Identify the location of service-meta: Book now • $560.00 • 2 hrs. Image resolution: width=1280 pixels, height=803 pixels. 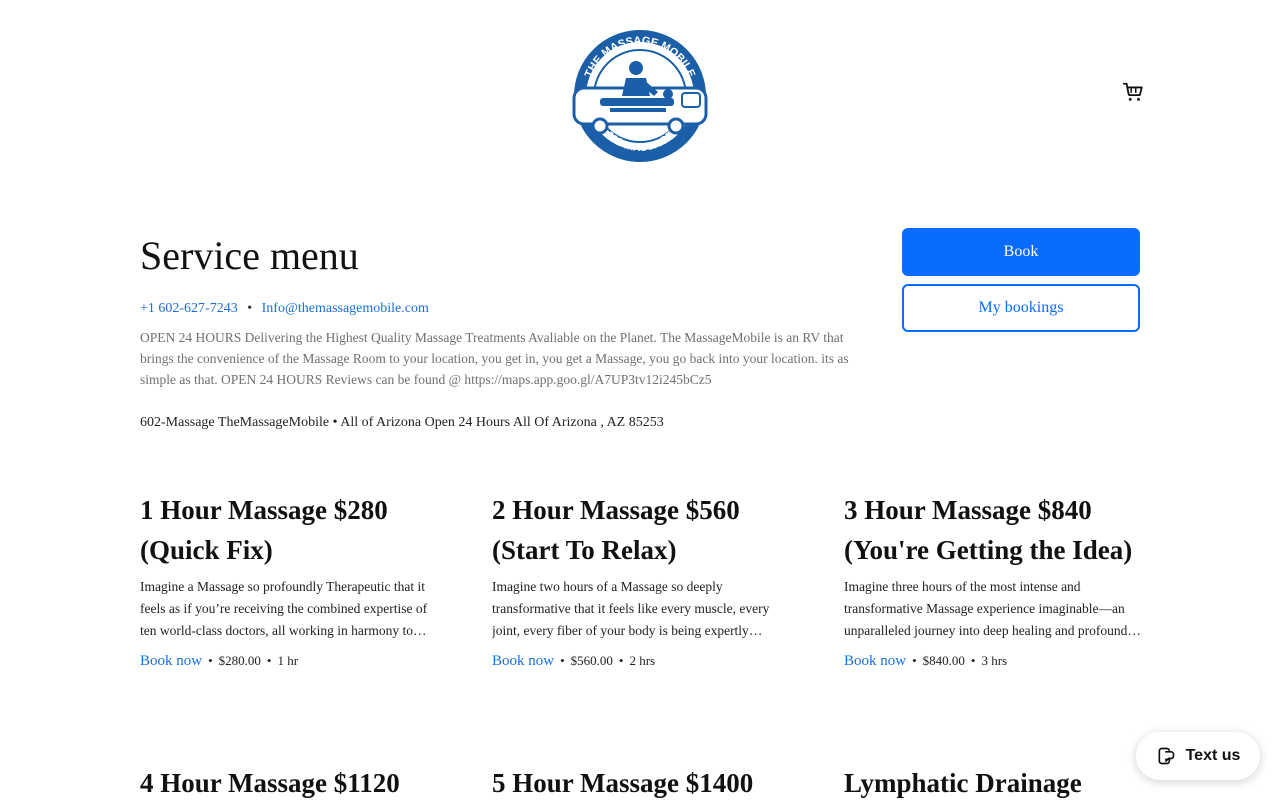
(574, 661).